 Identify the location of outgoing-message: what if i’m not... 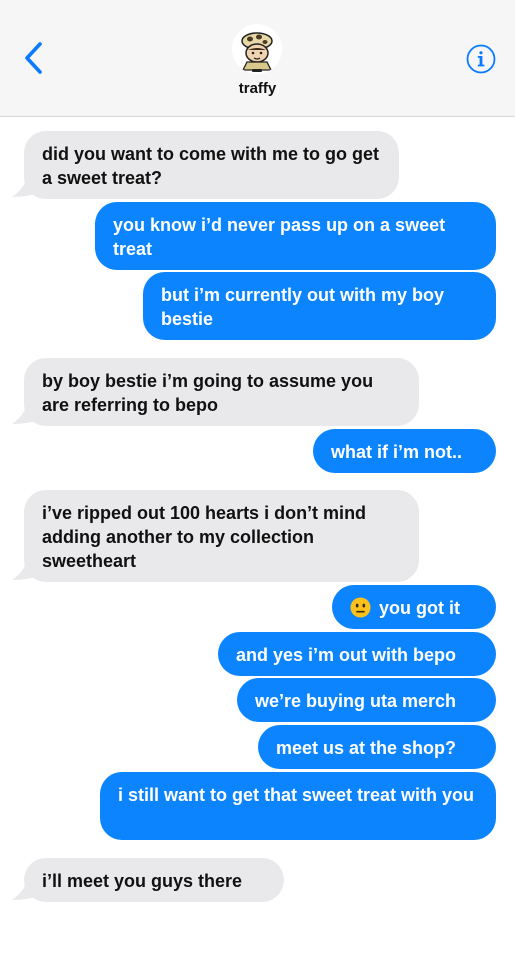
(404, 451).